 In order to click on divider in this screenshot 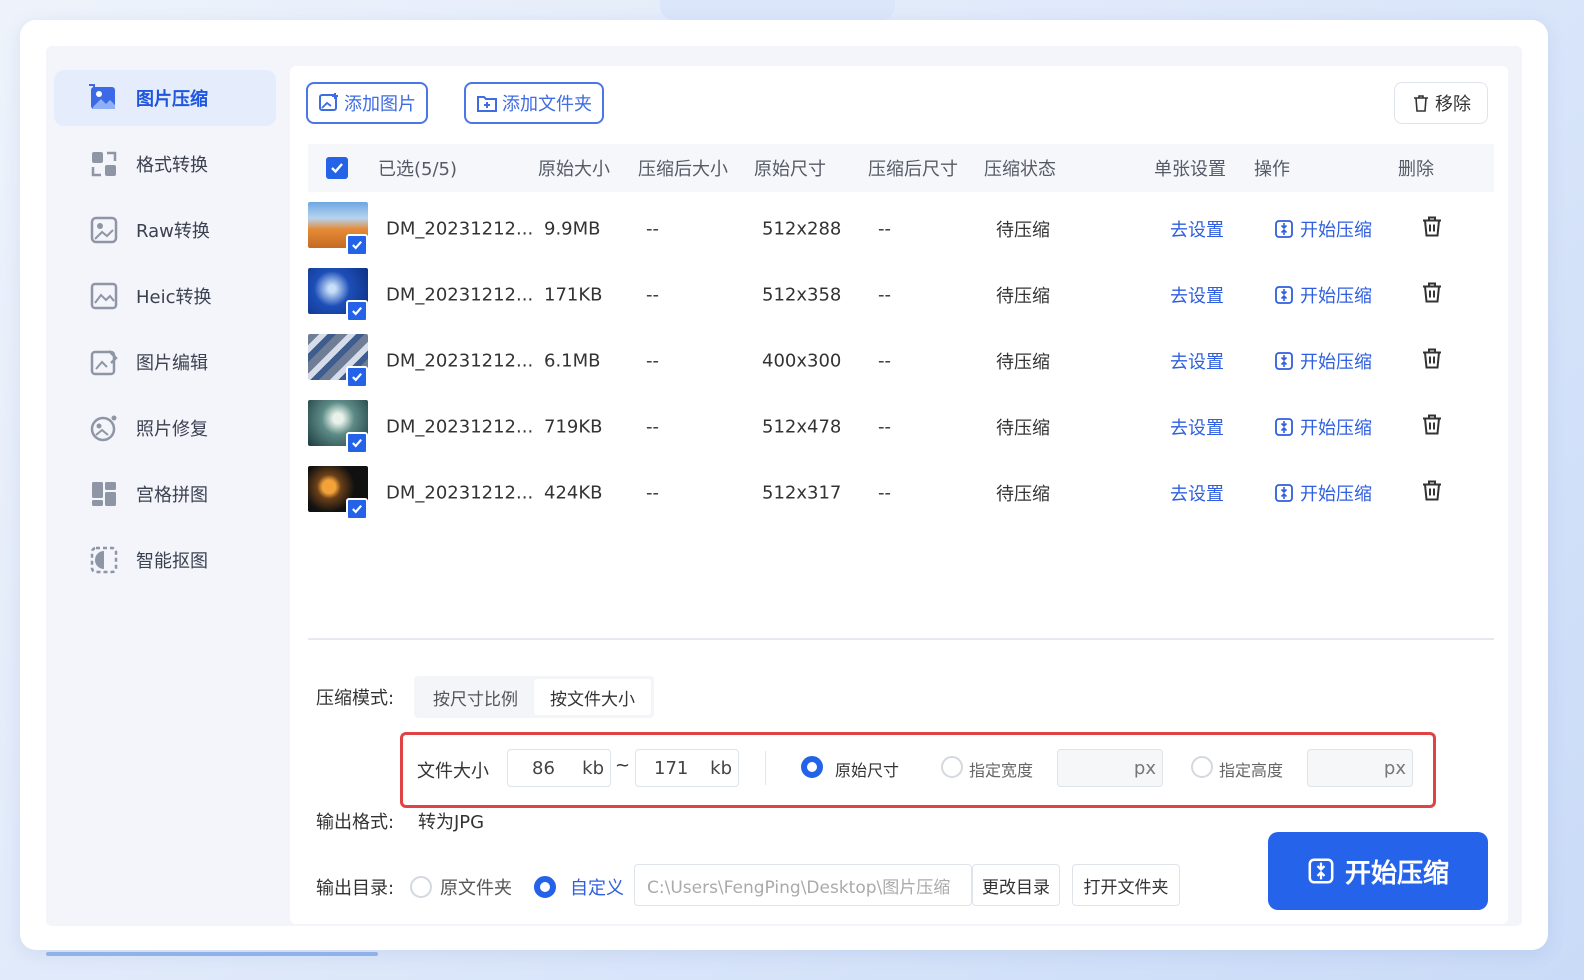, I will do `click(901, 639)`.